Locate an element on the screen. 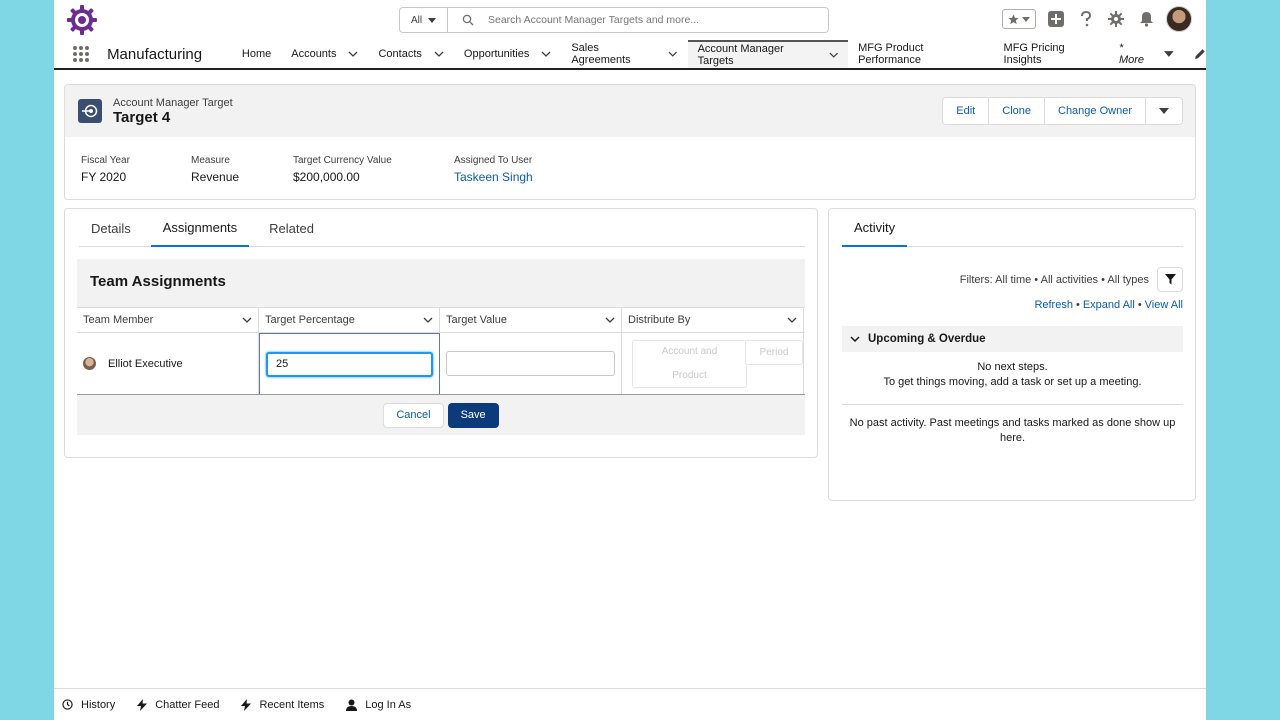  expand-all-link: Expand All is located at coordinates (1109, 305).